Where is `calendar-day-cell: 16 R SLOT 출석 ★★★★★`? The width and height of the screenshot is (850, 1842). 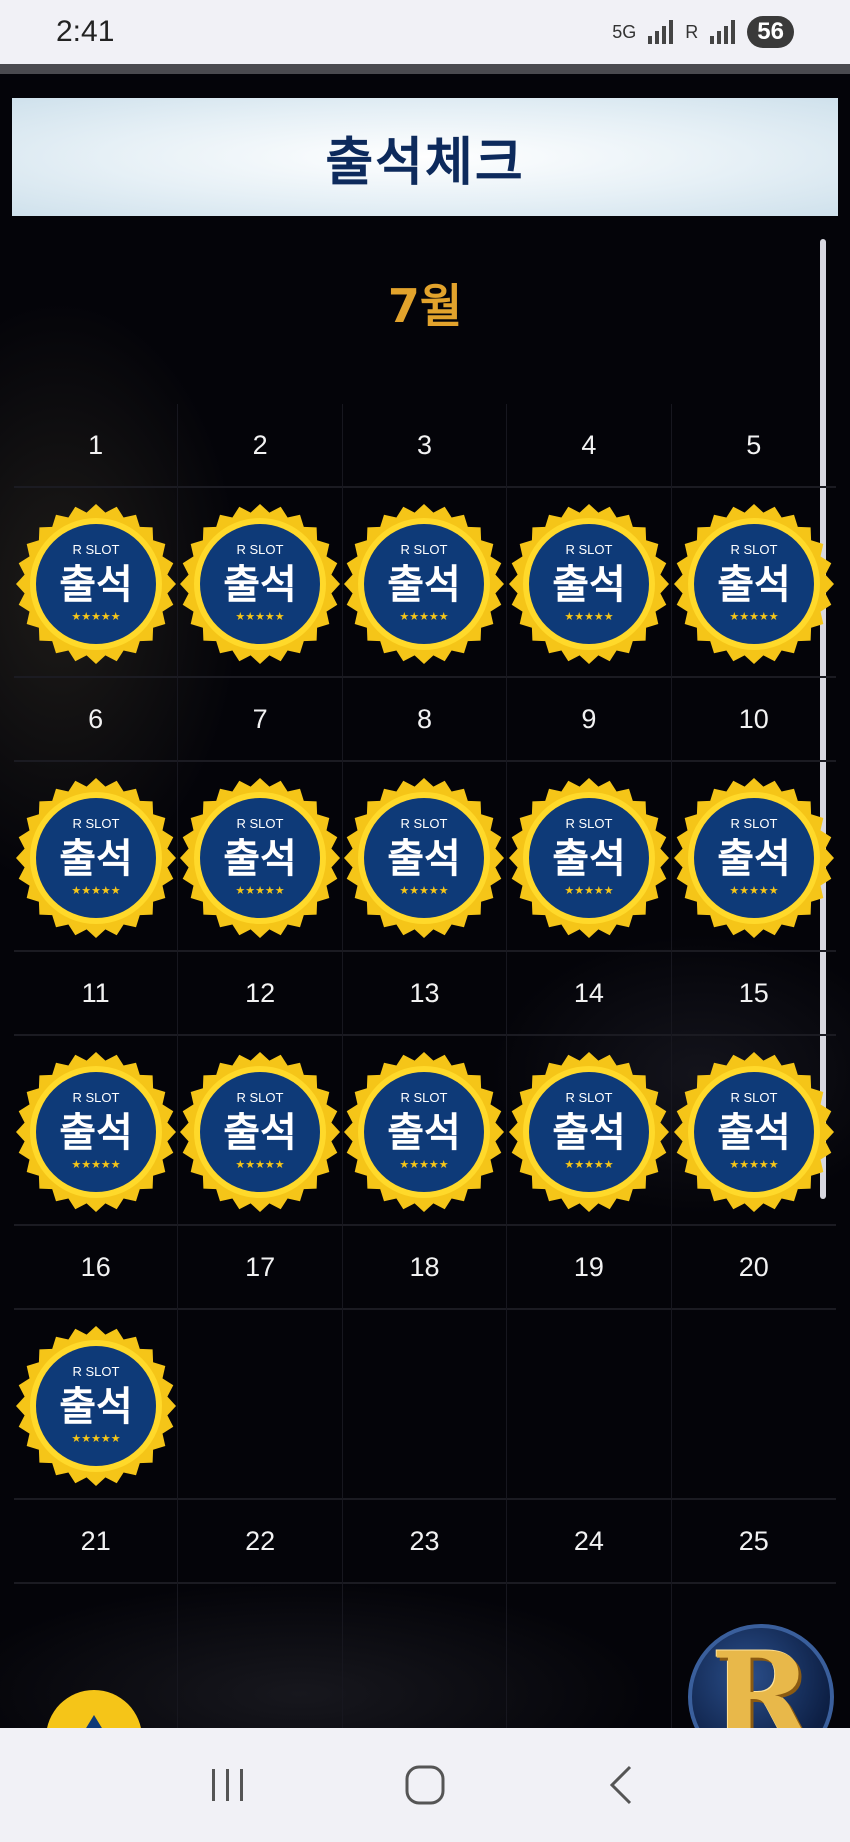 calendar-day-cell: 16 R SLOT 출석 ★★★★★ is located at coordinates (96, 1363).